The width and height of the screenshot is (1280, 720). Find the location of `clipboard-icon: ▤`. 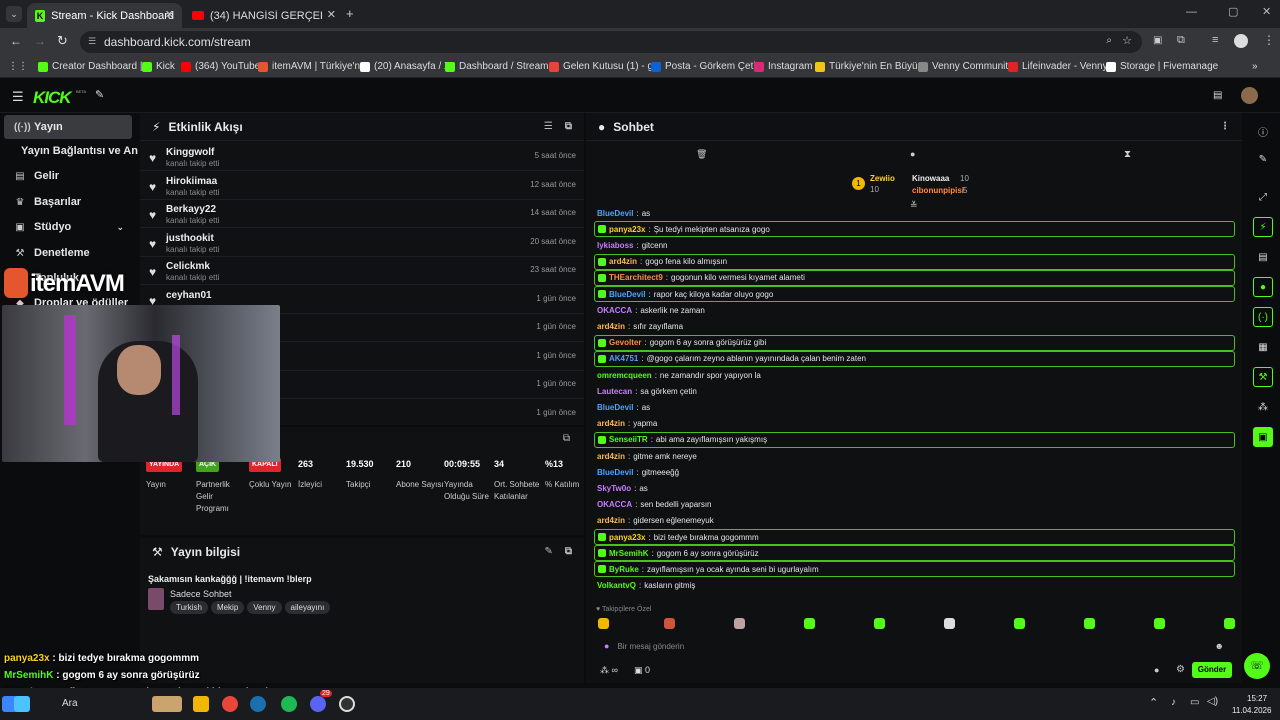

clipboard-icon: ▤ is located at coordinates (1263, 257).